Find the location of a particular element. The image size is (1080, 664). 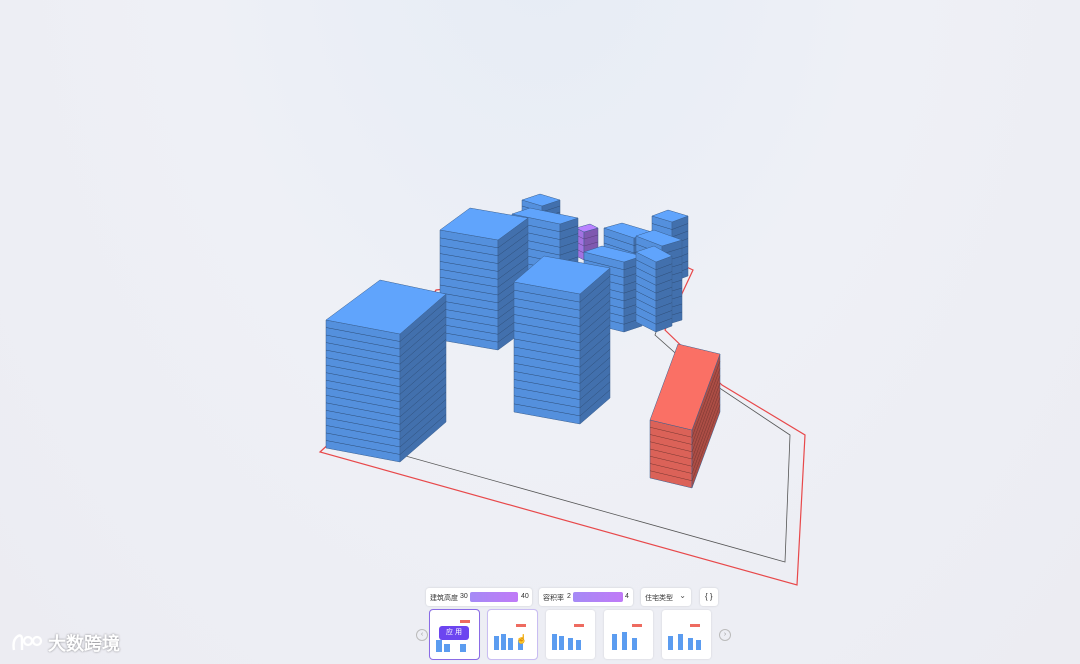

apply-button: 应 用 is located at coordinates (454, 633).